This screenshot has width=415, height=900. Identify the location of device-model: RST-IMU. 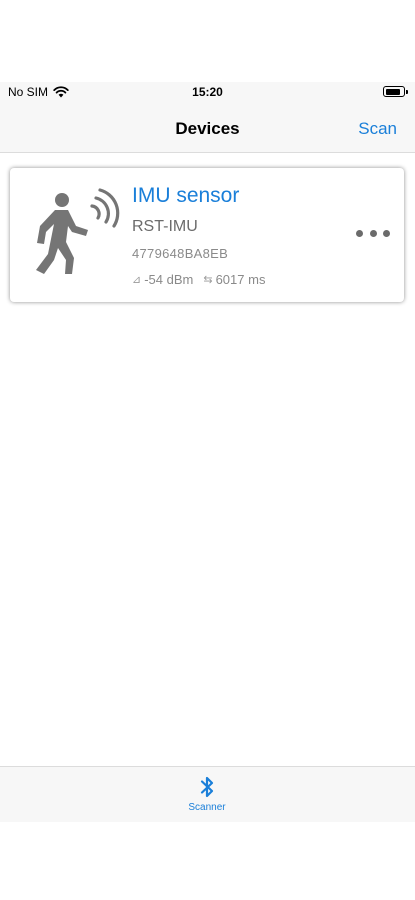
(165, 226).